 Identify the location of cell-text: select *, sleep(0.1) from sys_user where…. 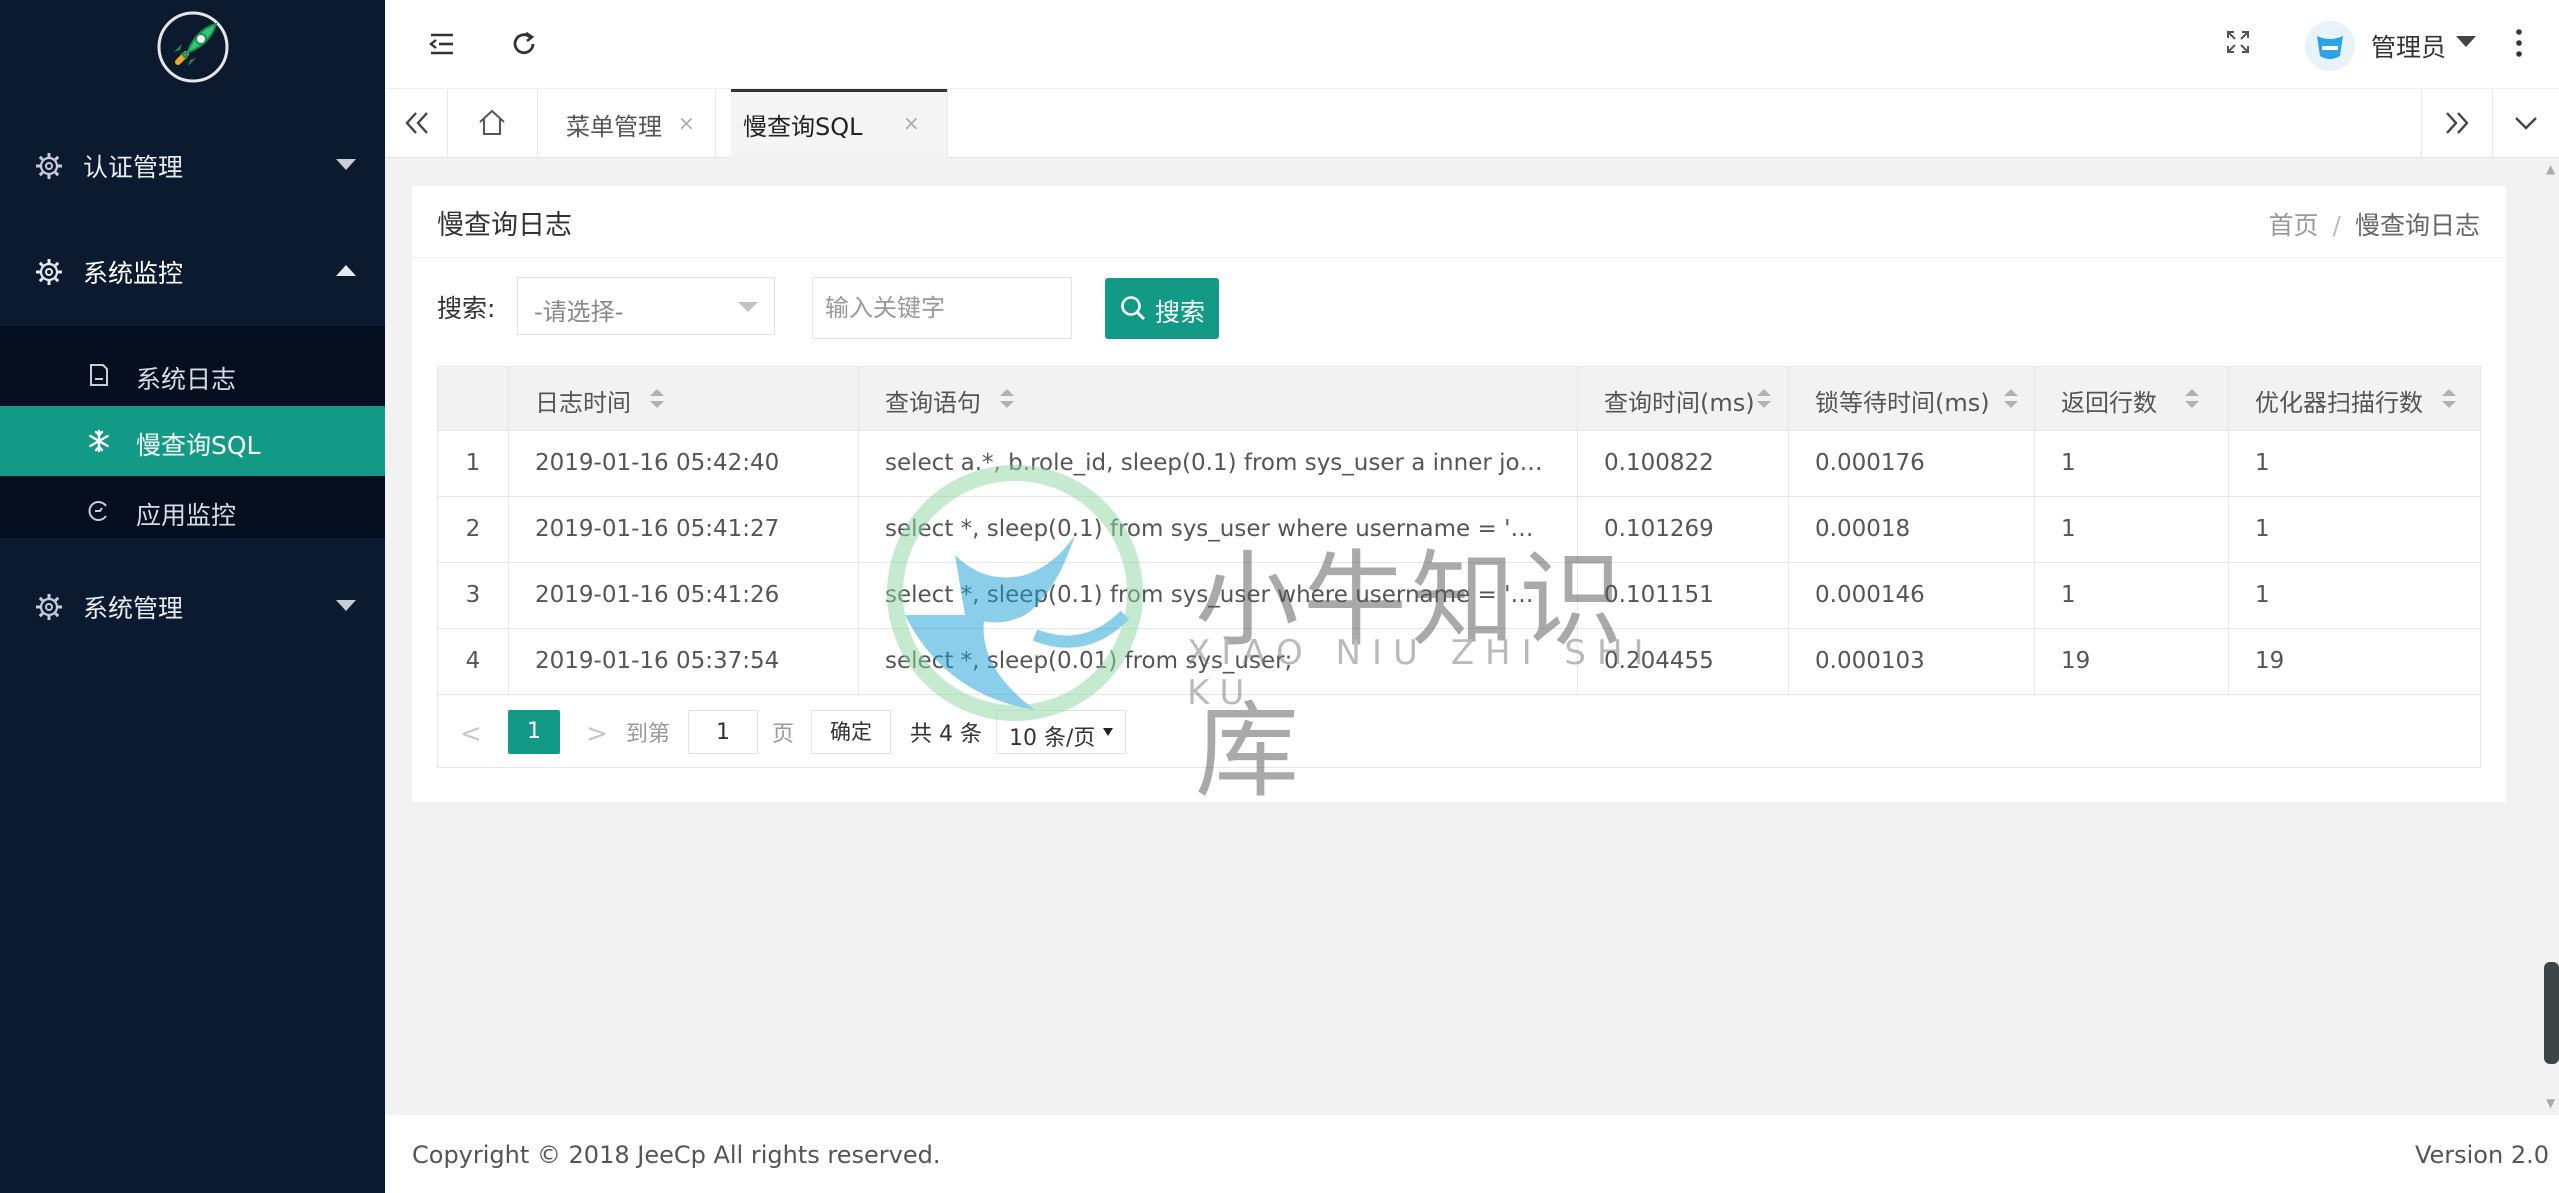
(1215, 595).